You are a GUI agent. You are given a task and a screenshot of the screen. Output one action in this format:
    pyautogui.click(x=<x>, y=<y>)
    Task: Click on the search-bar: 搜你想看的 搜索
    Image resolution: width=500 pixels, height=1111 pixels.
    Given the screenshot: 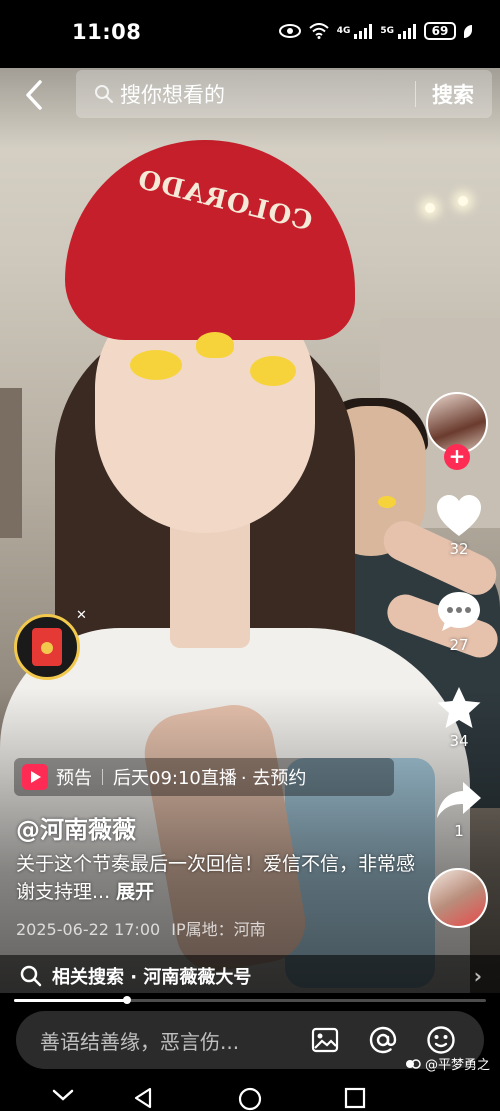 What is the action you would take?
    pyautogui.click(x=284, y=94)
    